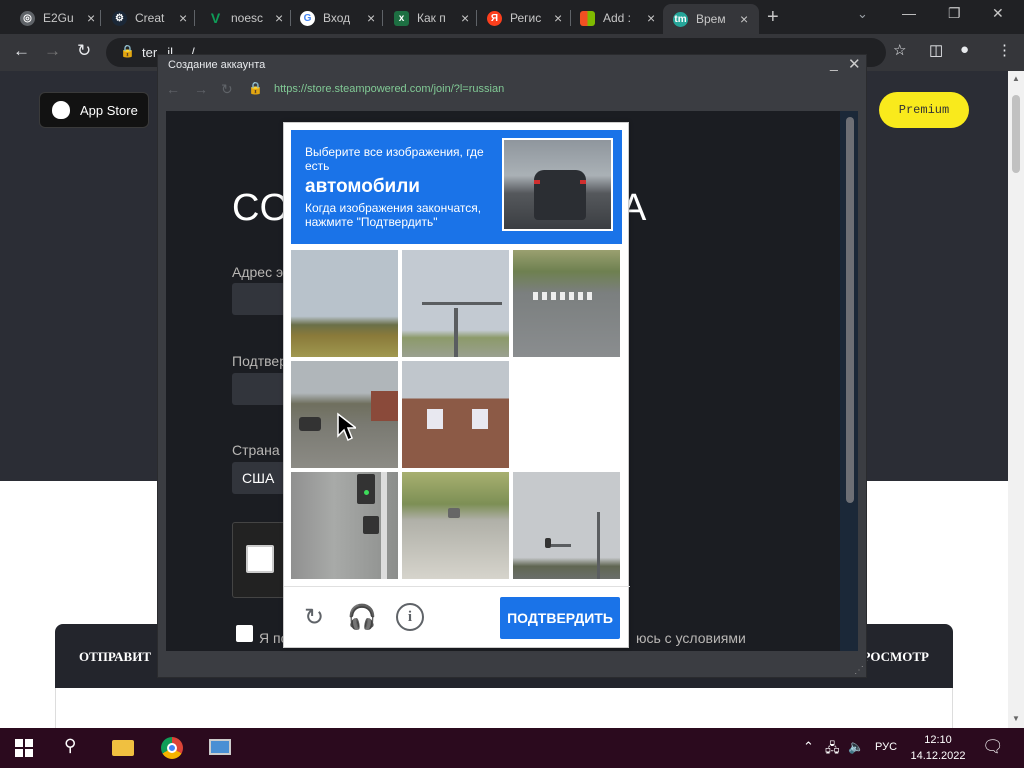 This screenshot has width=1024, height=768. Describe the element at coordinates (617, 18) in the screenshot. I see `tab-6: Add : ×` at that location.